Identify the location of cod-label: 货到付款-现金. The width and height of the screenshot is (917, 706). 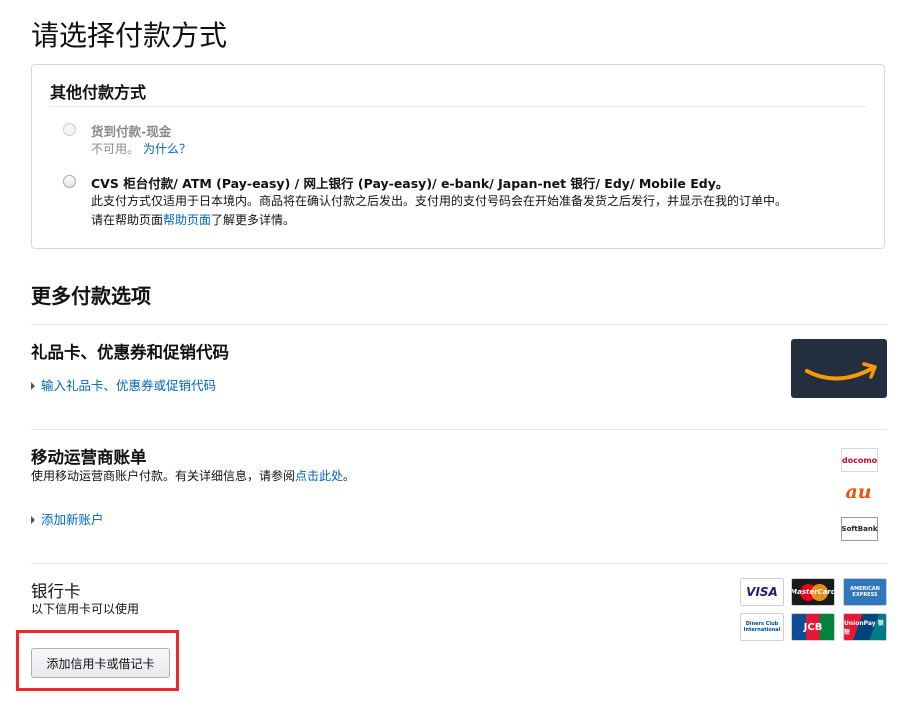
(131, 131).